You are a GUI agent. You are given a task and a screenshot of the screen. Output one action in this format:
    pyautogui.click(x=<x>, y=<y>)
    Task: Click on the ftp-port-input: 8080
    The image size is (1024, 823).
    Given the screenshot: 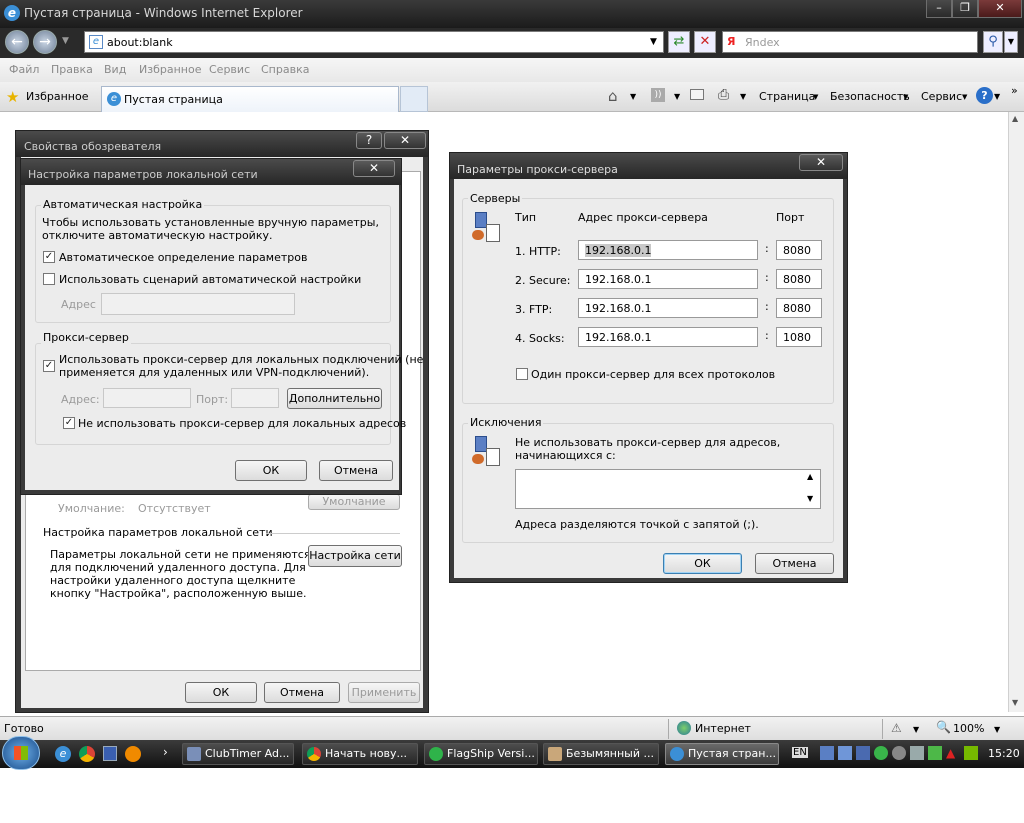 What is the action you would take?
    pyautogui.click(x=799, y=308)
    